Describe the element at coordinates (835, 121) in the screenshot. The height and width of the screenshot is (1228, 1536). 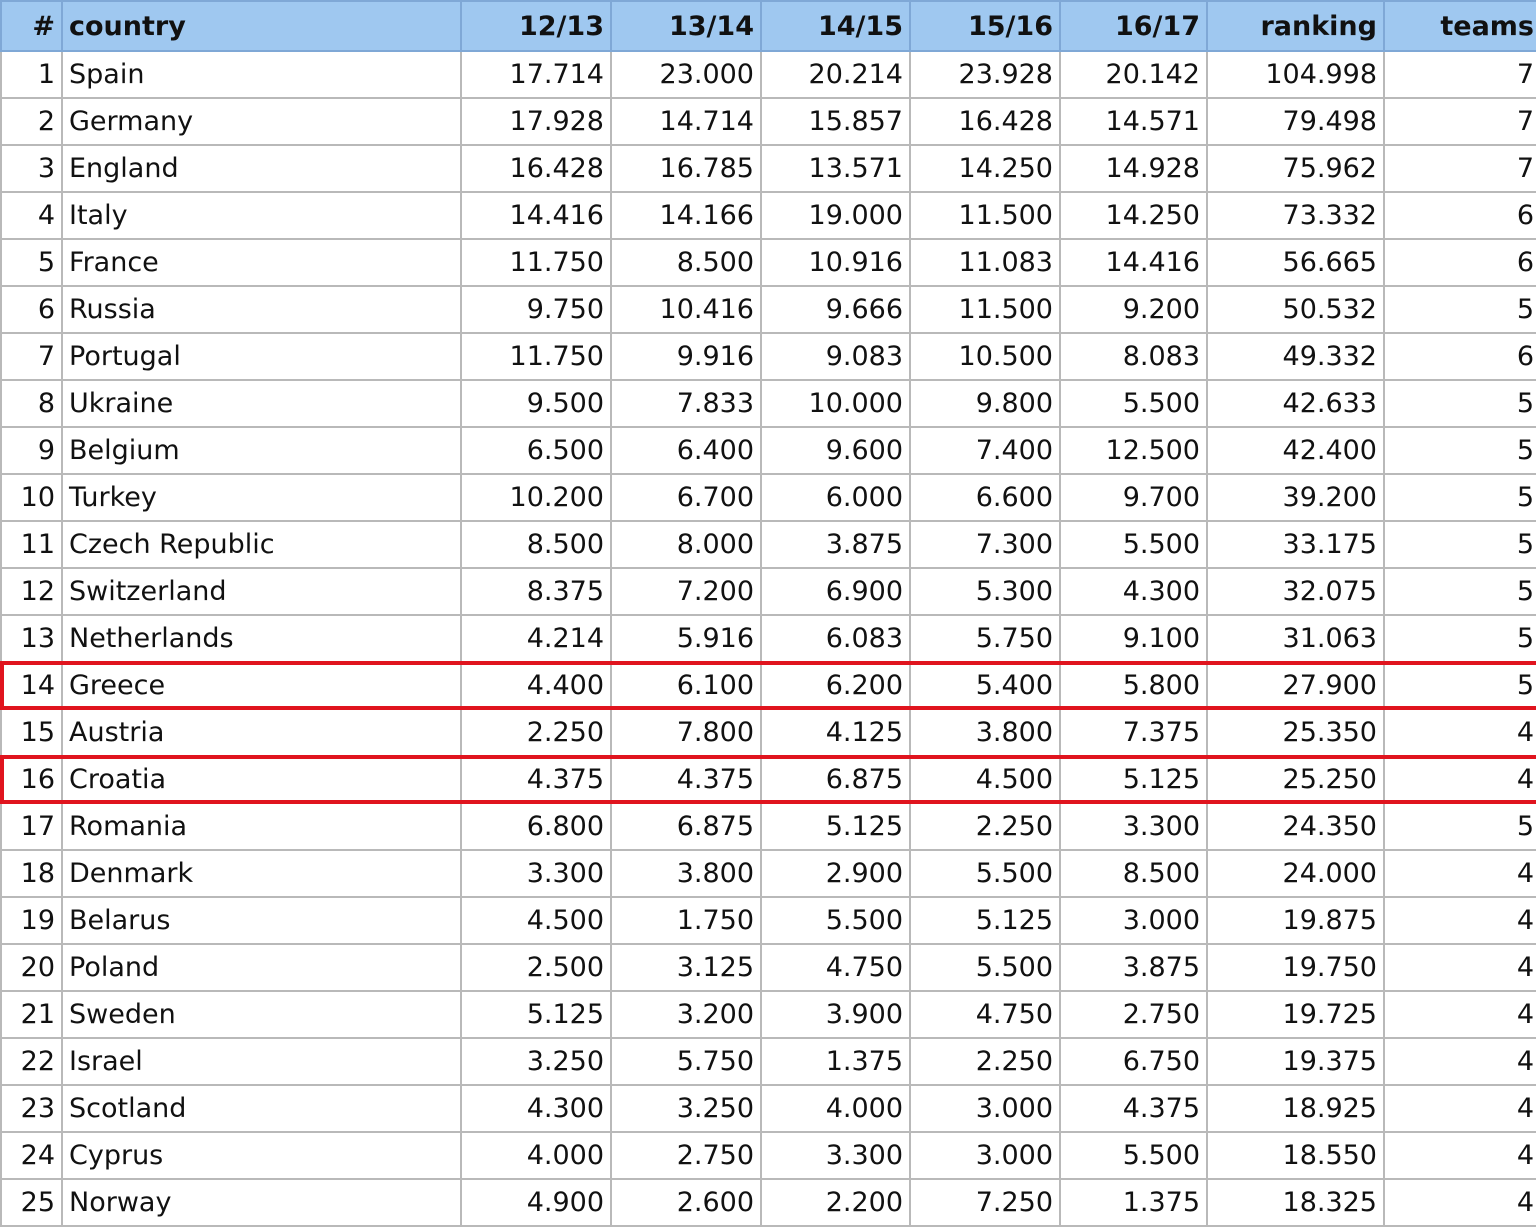
I see `season-14-15-cell: 15.857` at that location.